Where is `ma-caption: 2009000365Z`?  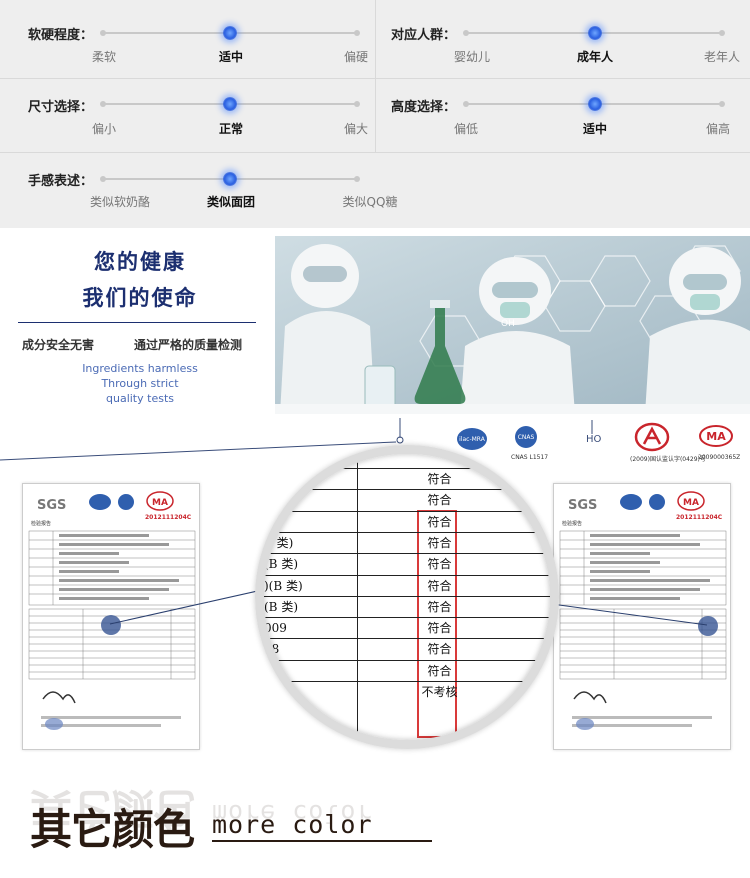 ma-caption: 2009000365Z is located at coordinates (719, 457).